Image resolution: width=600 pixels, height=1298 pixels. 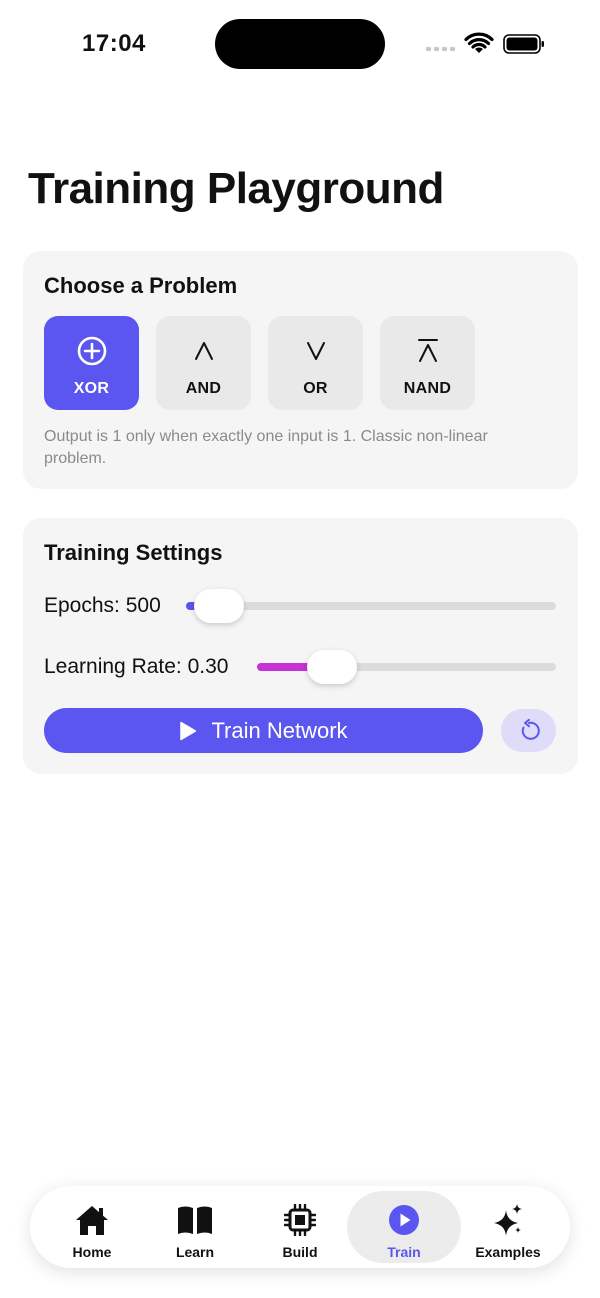 What do you see at coordinates (300, 1220) in the screenshot?
I see `cpu-icon` at bounding box center [300, 1220].